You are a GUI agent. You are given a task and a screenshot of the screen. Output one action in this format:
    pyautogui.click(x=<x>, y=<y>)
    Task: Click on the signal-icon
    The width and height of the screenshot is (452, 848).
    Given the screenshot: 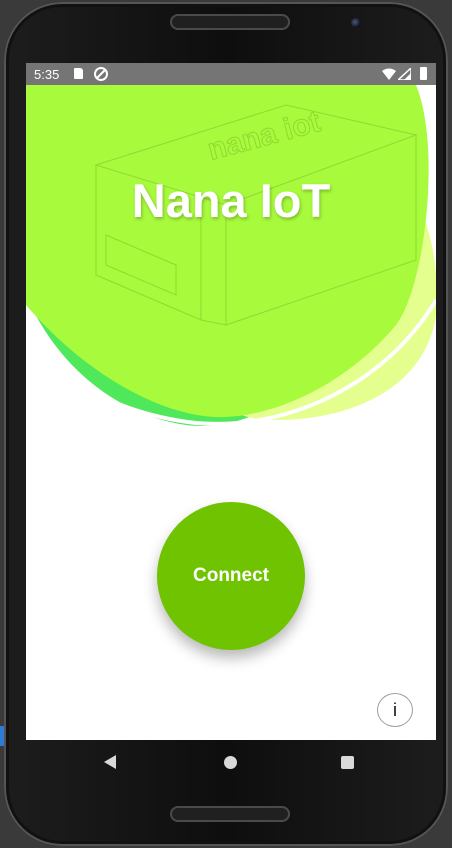 What is the action you would take?
    pyautogui.click(x=404, y=74)
    